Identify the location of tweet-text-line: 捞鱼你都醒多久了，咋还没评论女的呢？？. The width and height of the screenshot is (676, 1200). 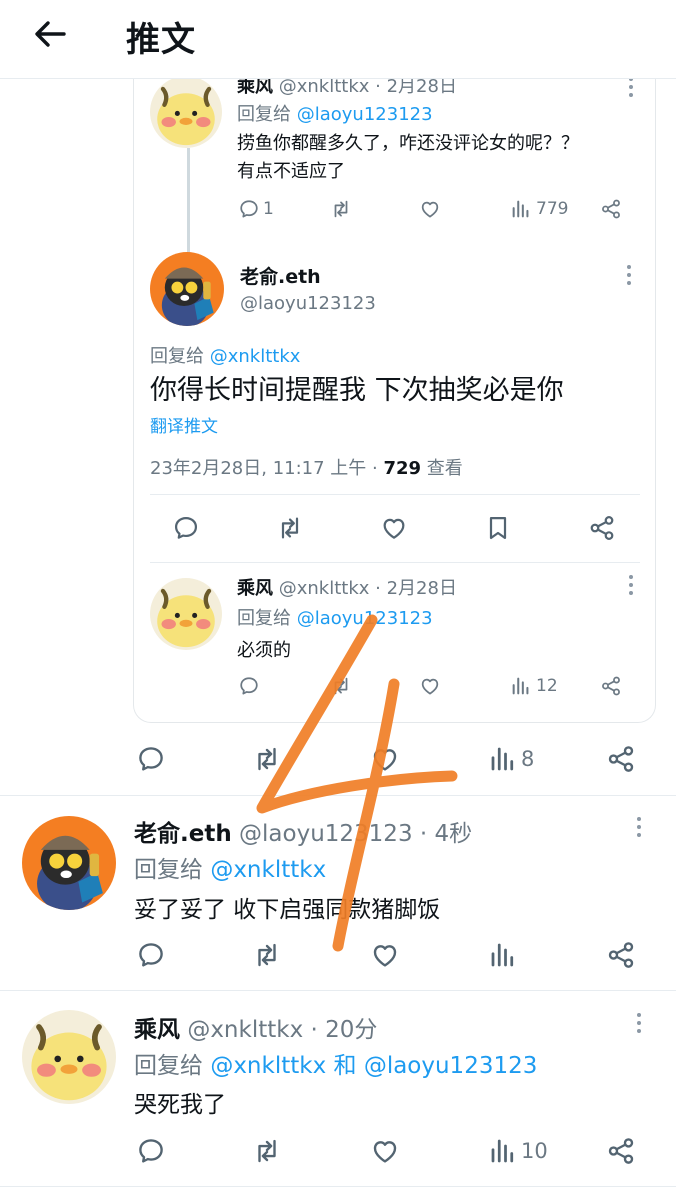
(408, 143).